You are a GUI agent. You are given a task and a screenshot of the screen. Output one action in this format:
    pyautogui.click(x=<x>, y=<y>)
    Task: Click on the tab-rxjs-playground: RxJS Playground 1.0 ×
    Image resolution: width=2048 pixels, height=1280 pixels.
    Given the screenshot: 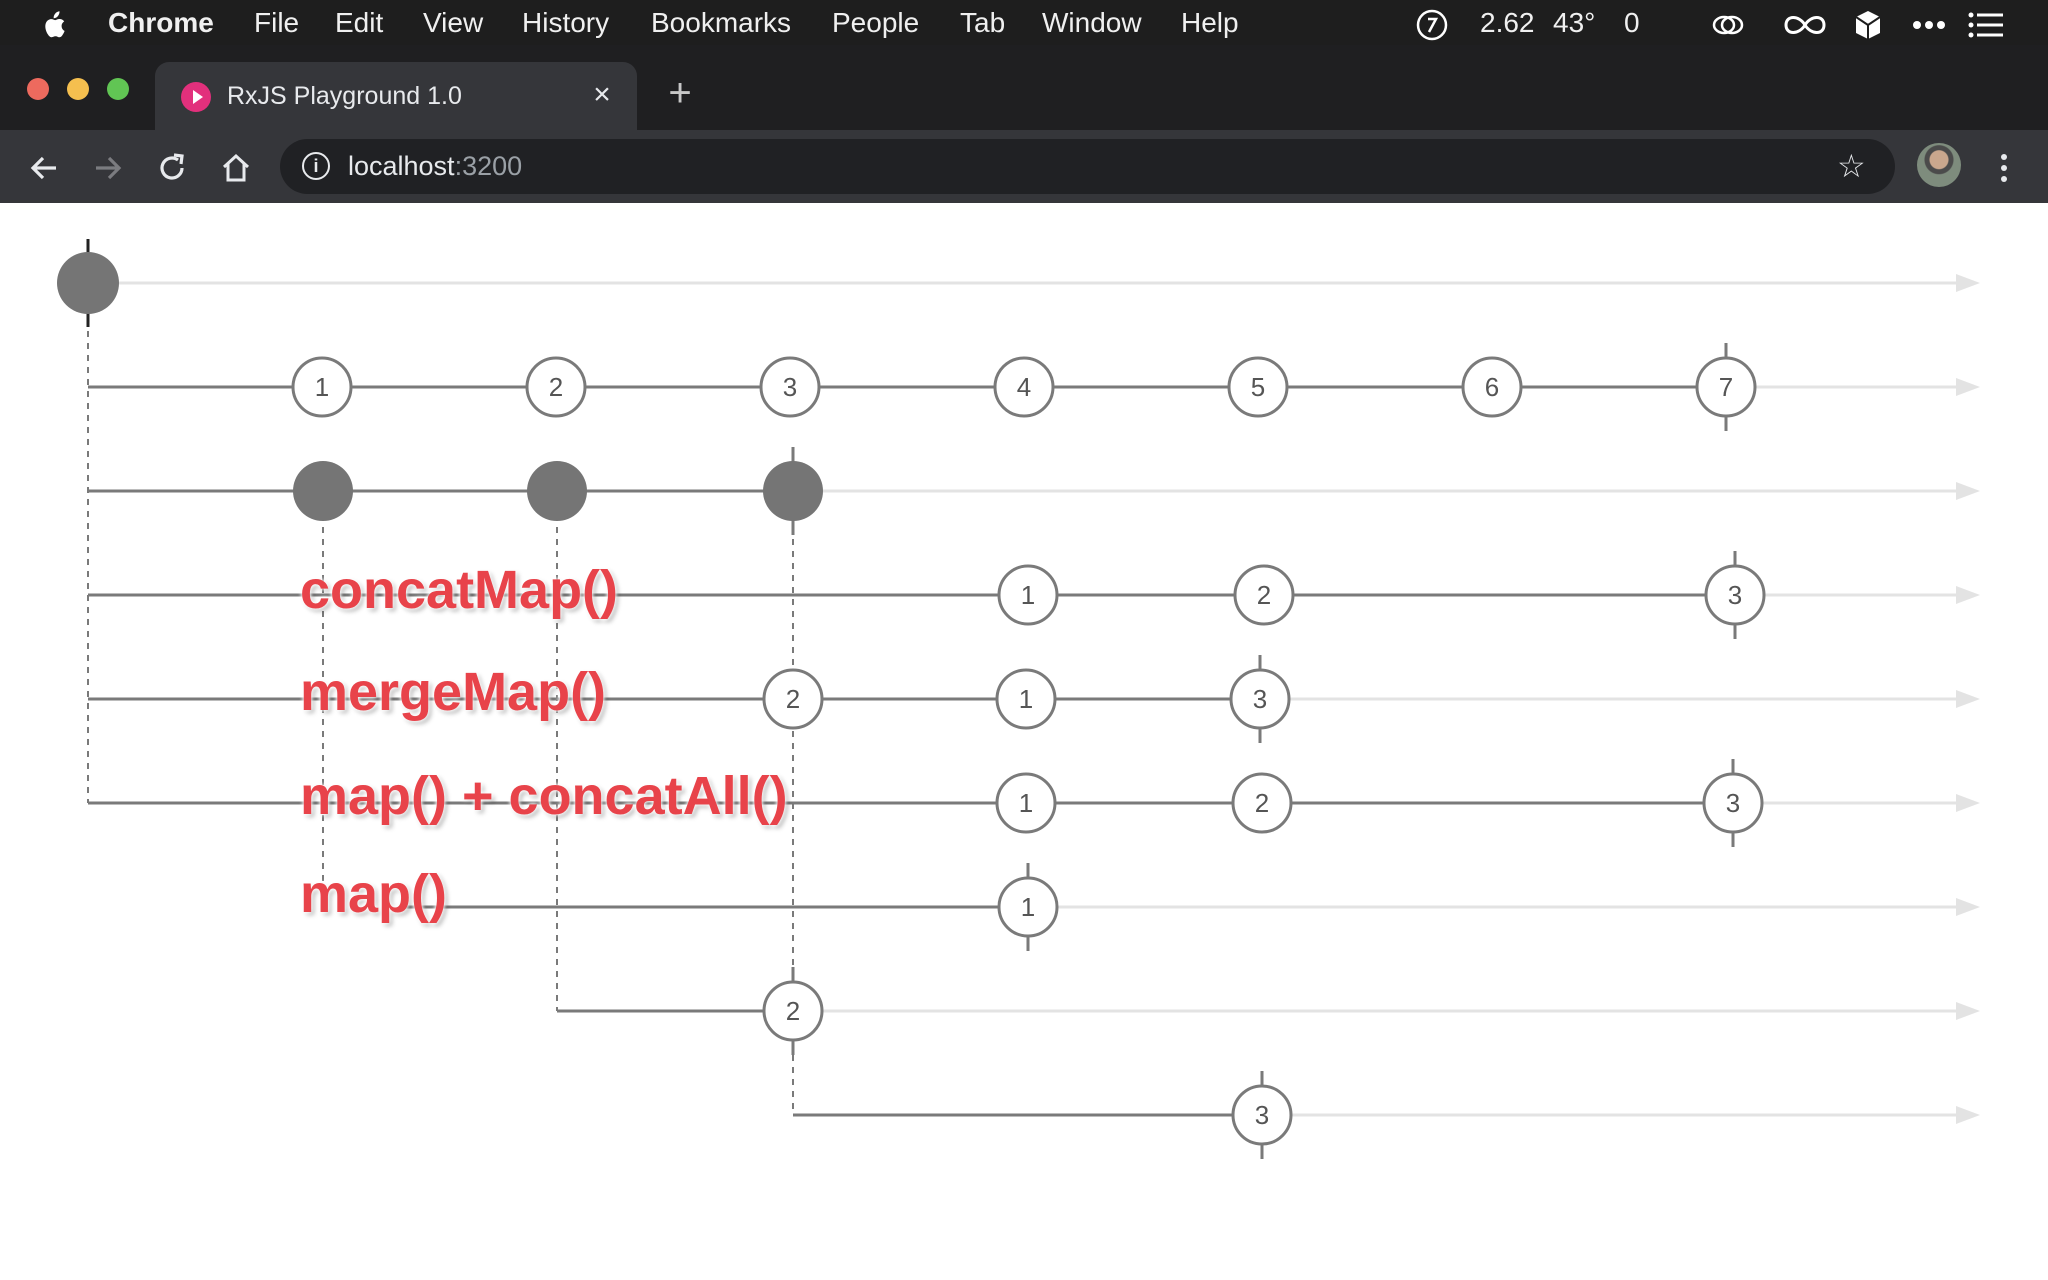 What is the action you would take?
    pyautogui.click(x=396, y=96)
    